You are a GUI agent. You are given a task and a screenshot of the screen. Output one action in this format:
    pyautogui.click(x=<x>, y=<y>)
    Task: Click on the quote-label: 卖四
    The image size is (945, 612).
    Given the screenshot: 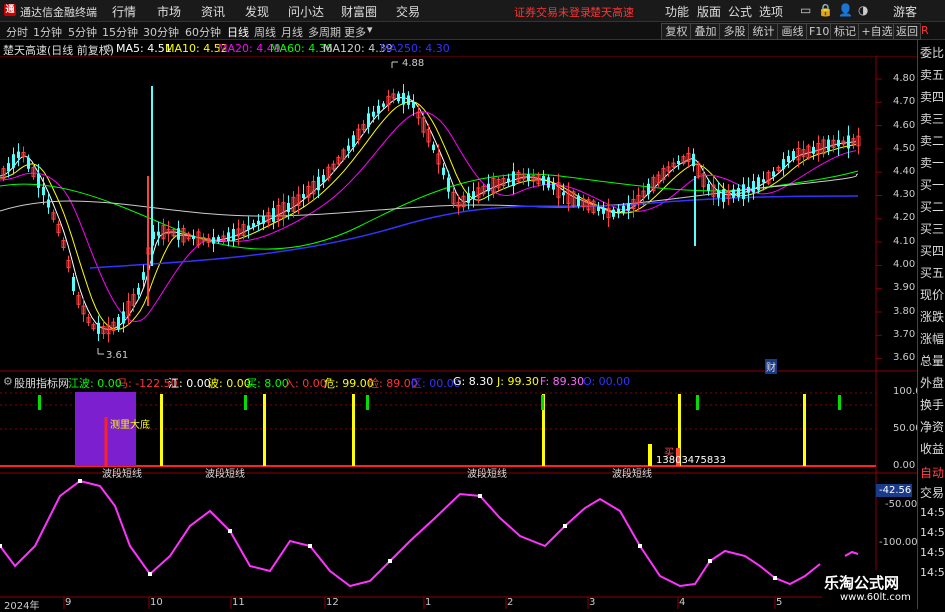 What is the action you would take?
    pyautogui.click(x=932, y=97)
    